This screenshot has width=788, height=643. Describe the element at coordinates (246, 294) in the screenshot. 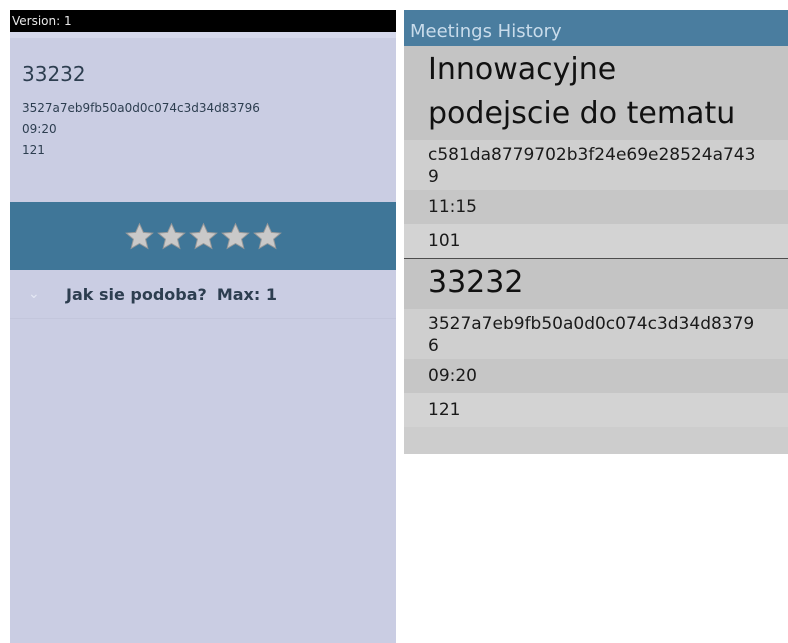

I see `question-max: Max: 1` at that location.